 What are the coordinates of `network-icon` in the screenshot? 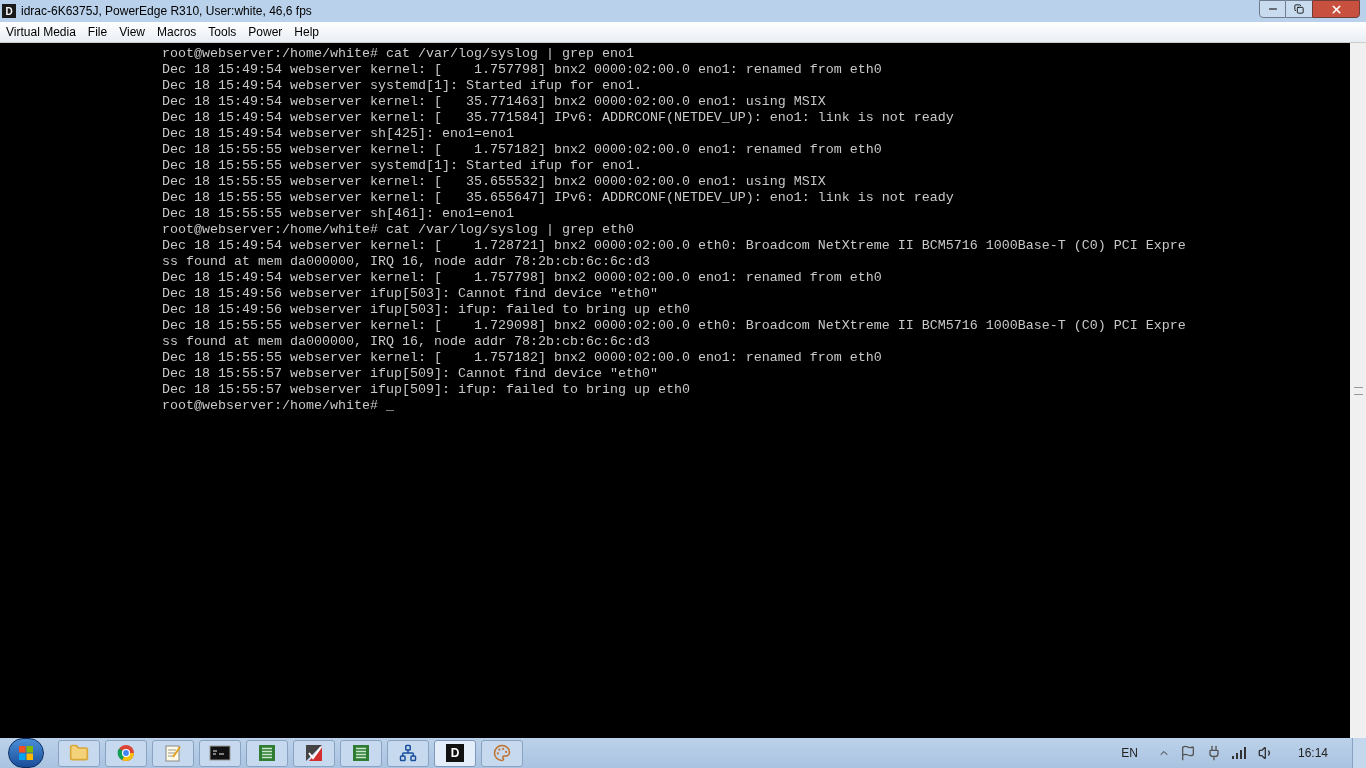 It's located at (408, 753).